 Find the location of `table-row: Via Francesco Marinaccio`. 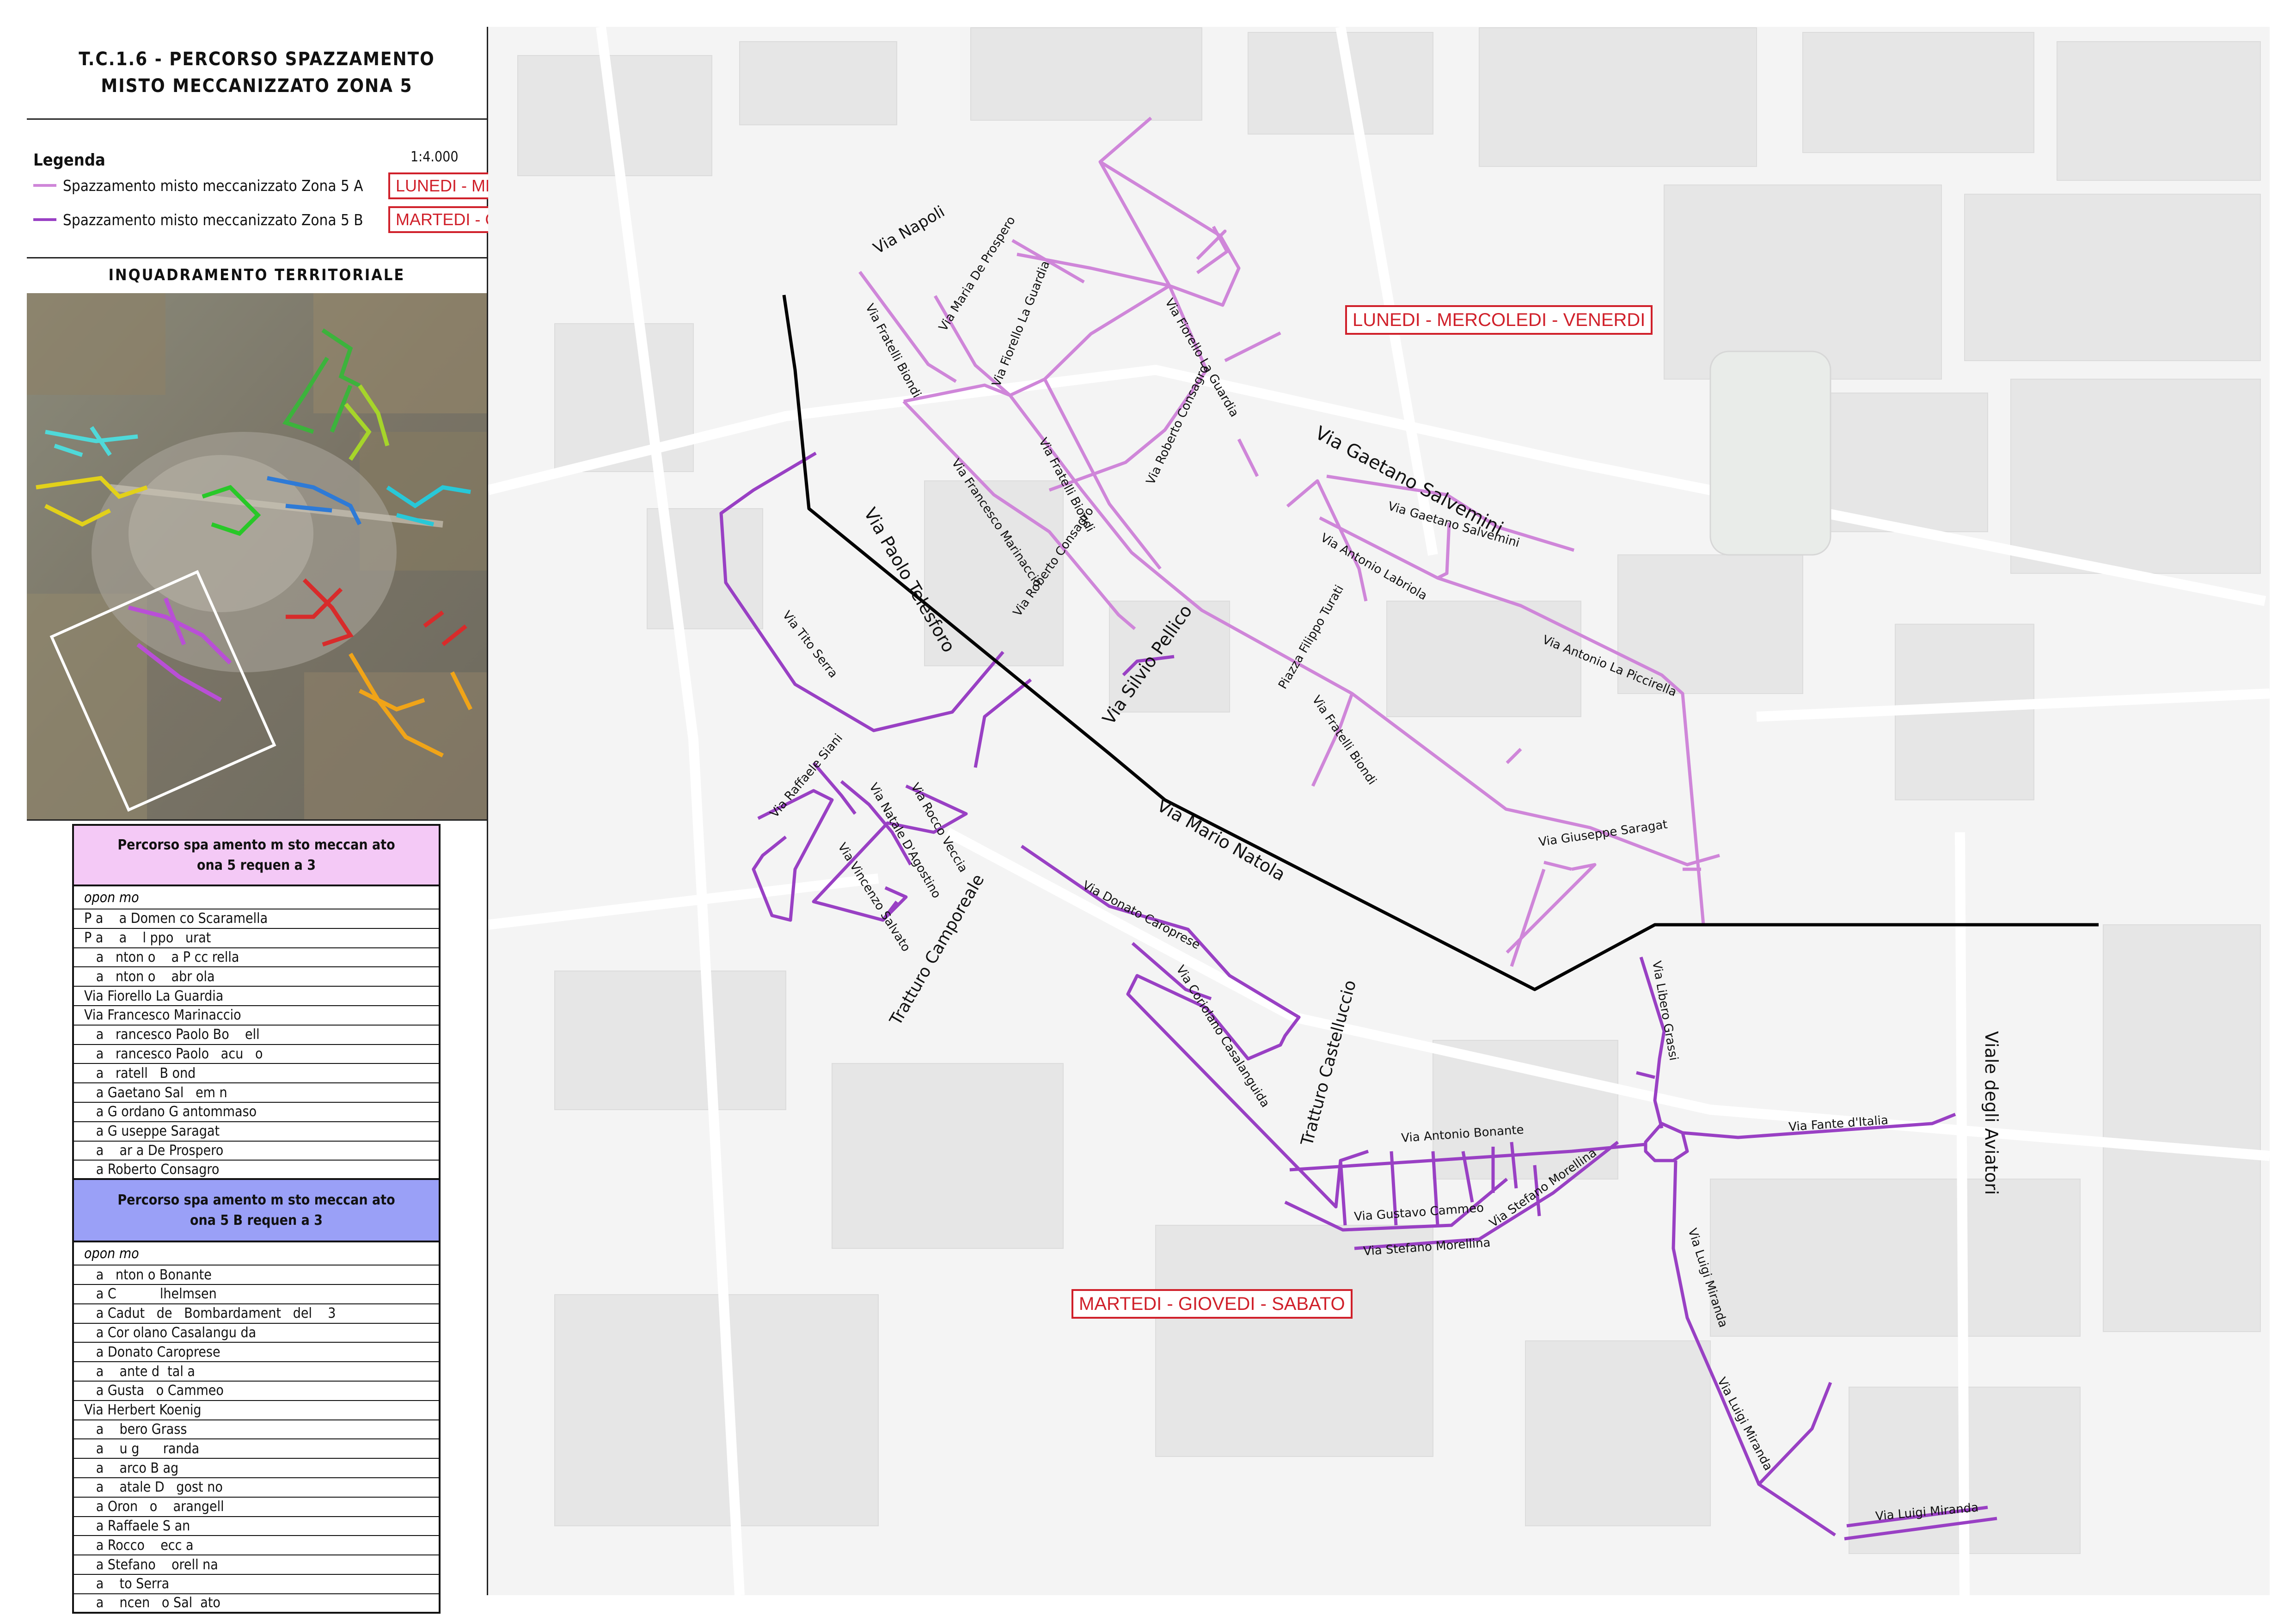

table-row: Via Francesco Marinaccio is located at coordinates (256, 1016).